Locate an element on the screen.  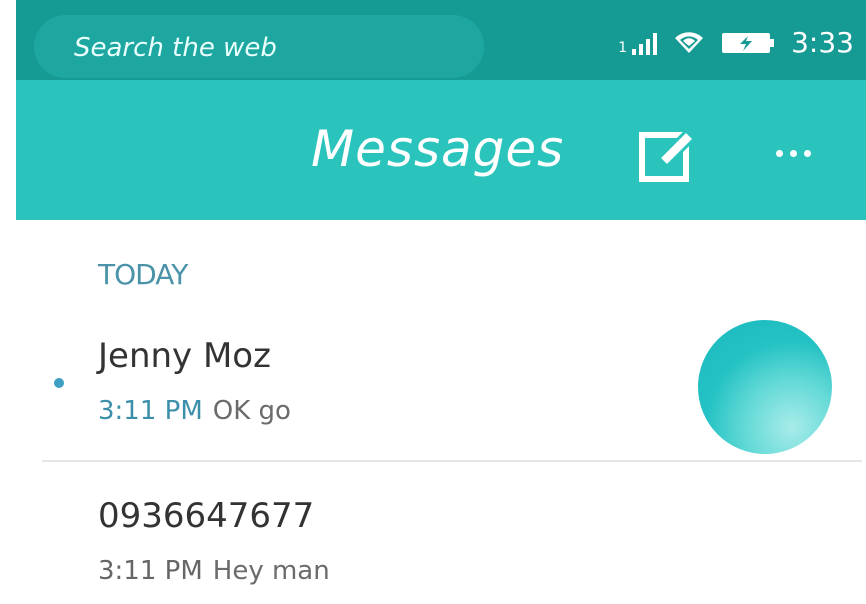
thread-preview: OK go is located at coordinates (251, 411).